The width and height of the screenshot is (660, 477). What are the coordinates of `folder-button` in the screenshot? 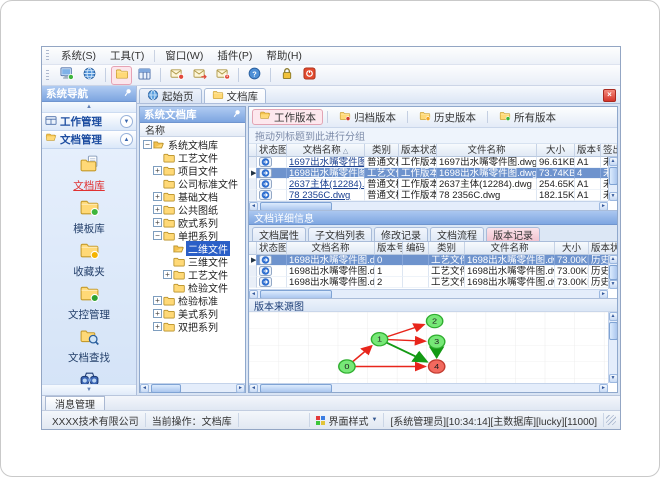 It's located at (121, 75).